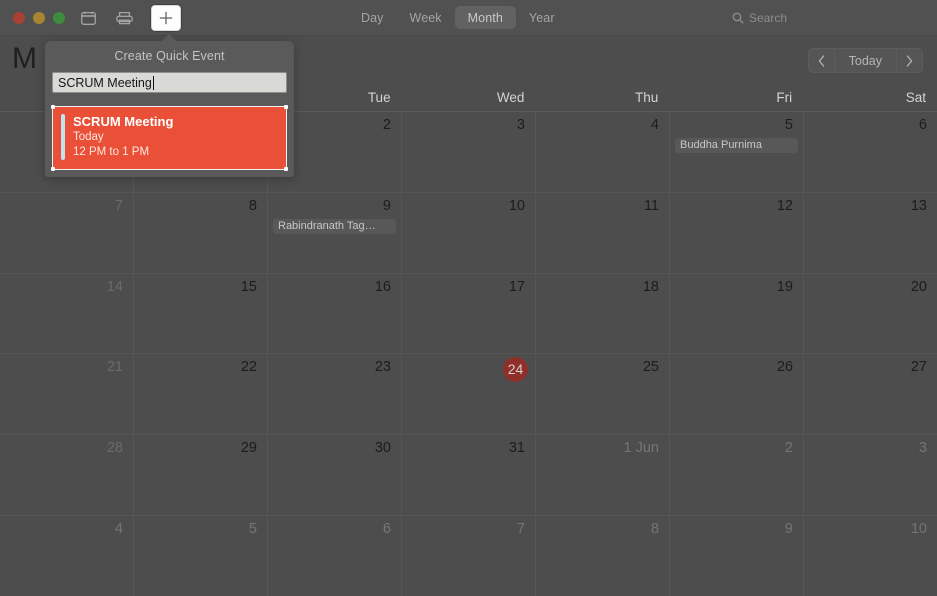 This screenshot has height=596, width=937. What do you see at coordinates (248, 286) in the screenshot?
I see `day-number: 15` at bounding box center [248, 286].